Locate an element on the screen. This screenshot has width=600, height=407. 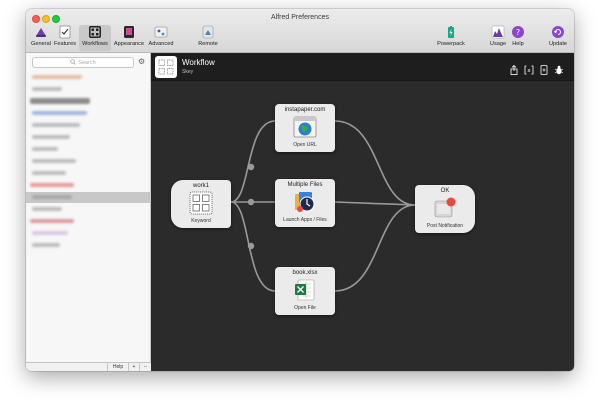
post-notification-node-subtitle: Post Notification is located at coordinates (445, 226).